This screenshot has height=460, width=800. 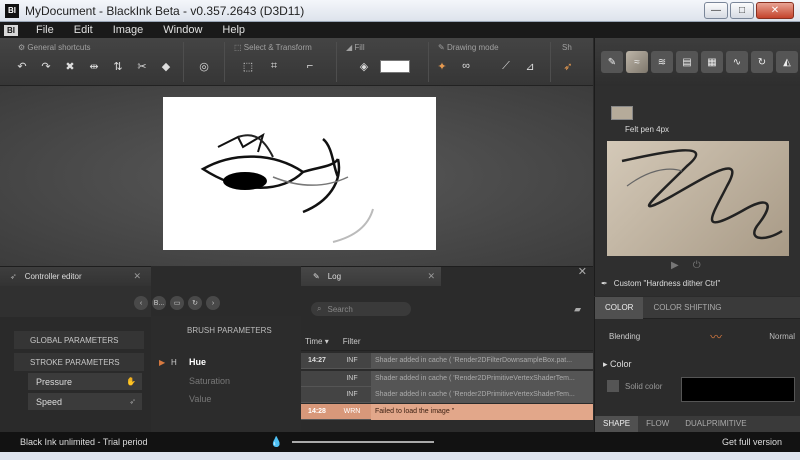 What do you see at coordinates (675, 265) in the screenshot?
I see `play-icon: ▶` at bounding box center [675, 265].